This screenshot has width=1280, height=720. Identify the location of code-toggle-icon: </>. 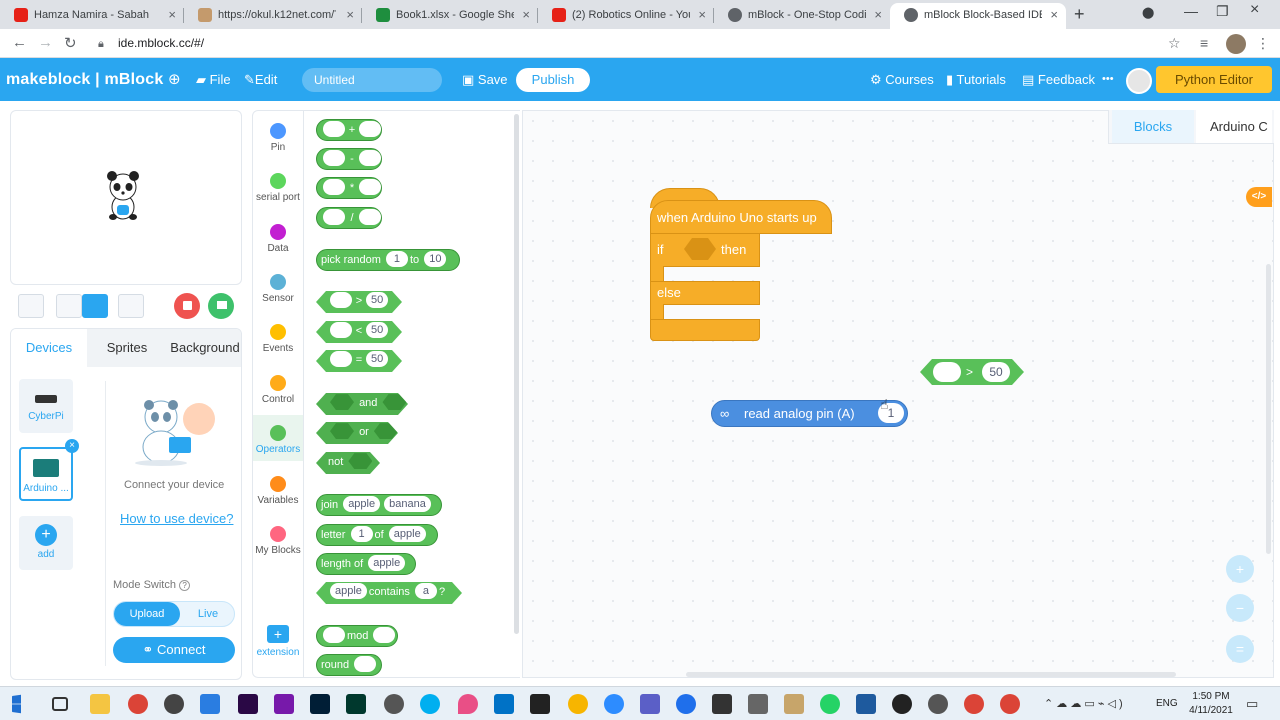
(1259, 197).